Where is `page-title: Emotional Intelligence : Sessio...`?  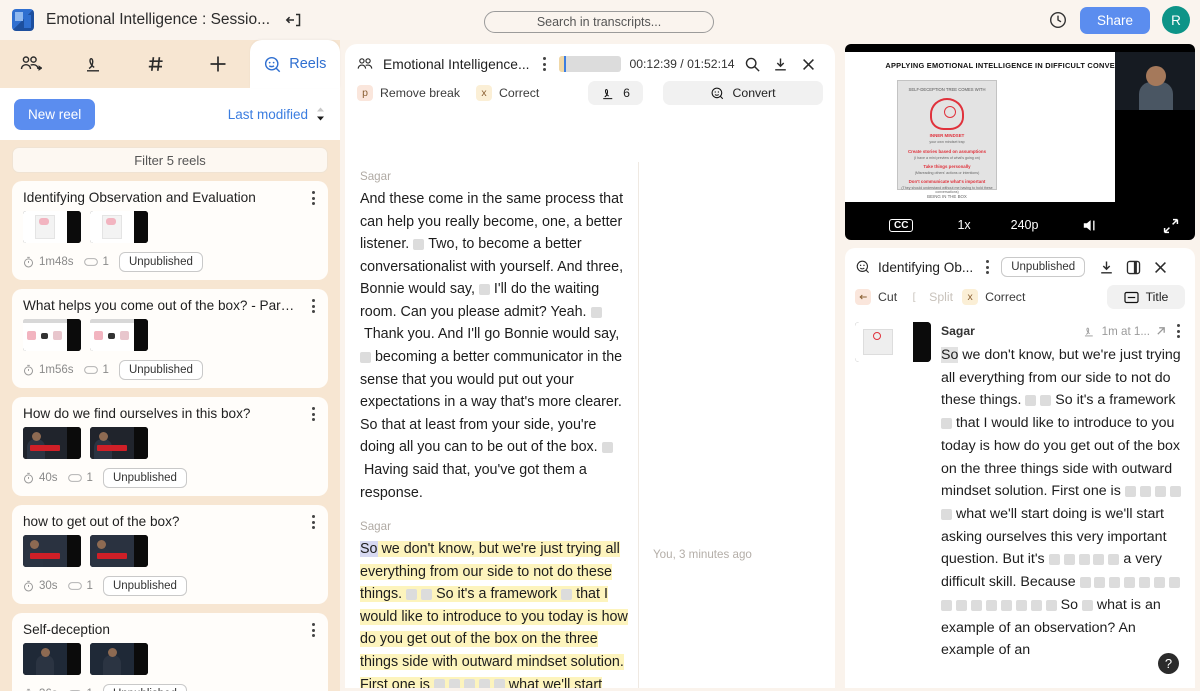 page-title: Emotional Intelligence : Sessio... is located at coordinates (158, 19).